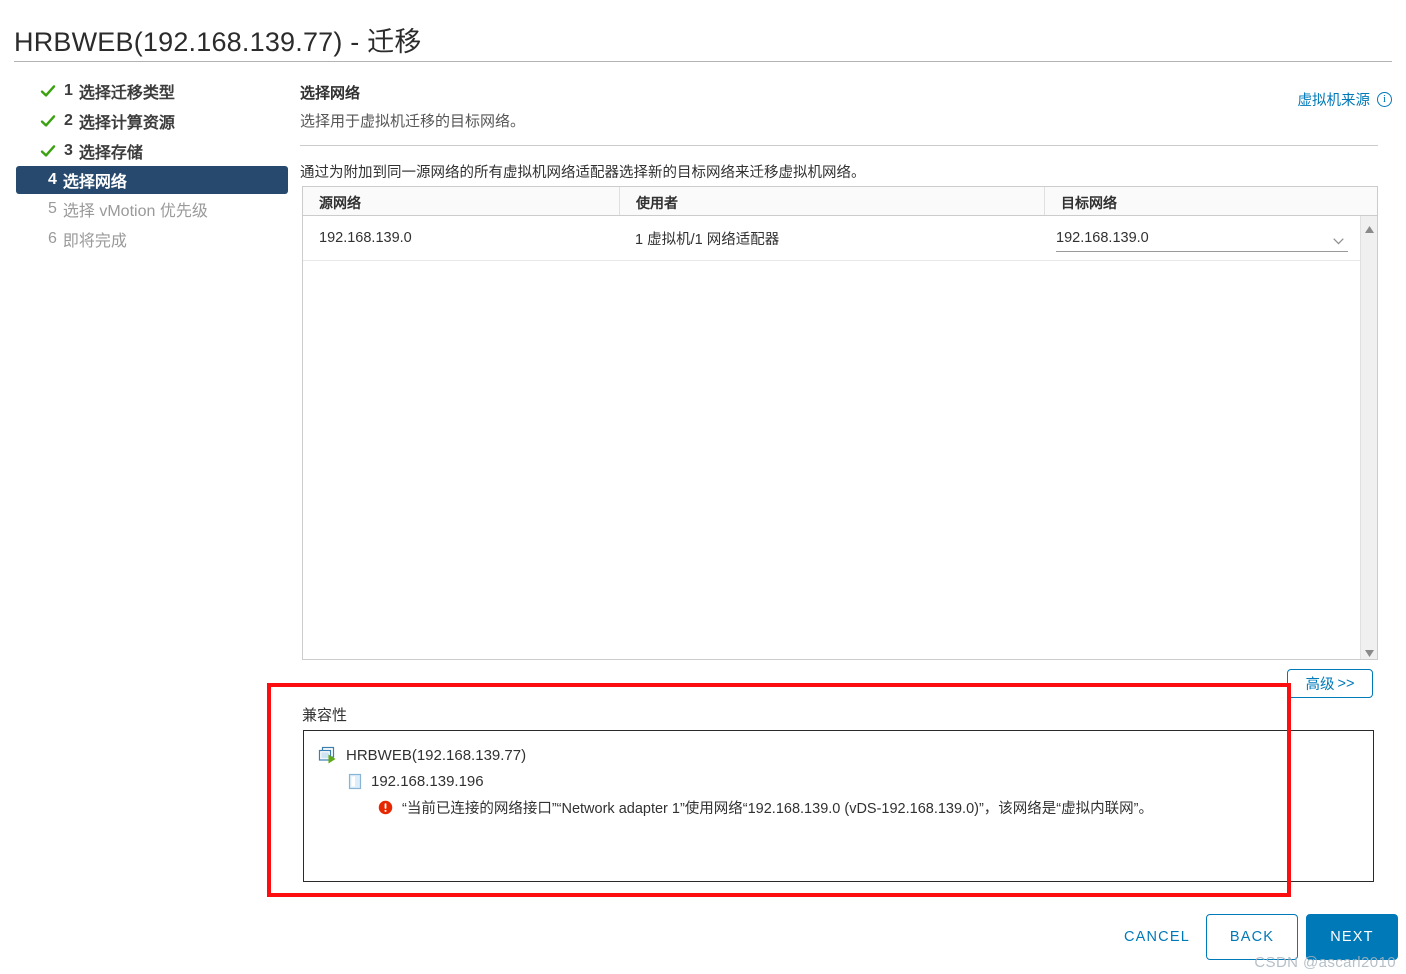 The width and height of the screenshot is (1406, 974). Describe the element at coordinates (1369, 651) in the screenshot. I see `scroll-down-arrow-icon` at that location.